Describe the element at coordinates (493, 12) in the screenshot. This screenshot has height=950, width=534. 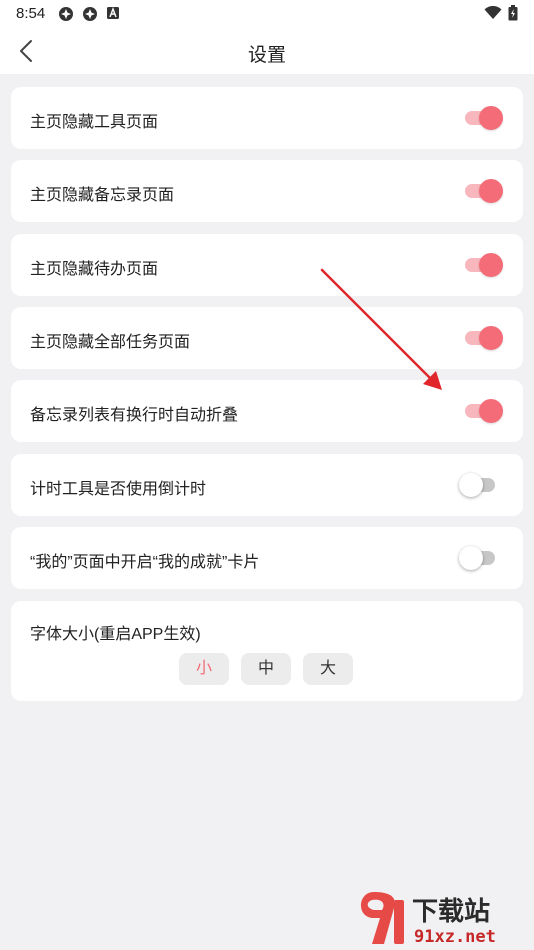
I see `wifi-icon` at that location.